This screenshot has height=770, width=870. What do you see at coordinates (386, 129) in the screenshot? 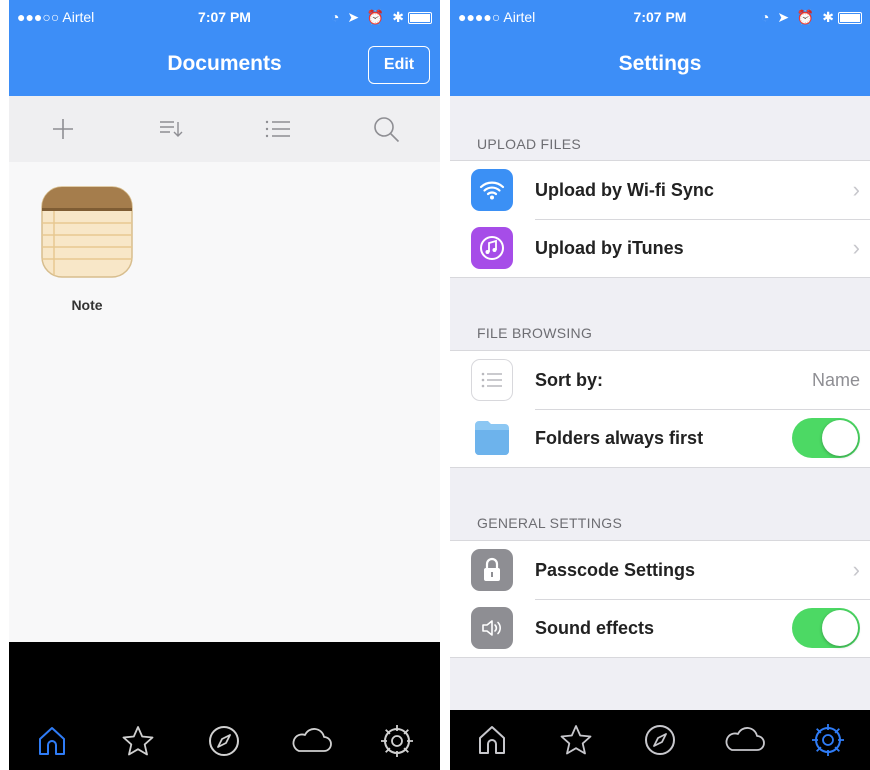
I see `search-icon` at bounding box center [386, 129].